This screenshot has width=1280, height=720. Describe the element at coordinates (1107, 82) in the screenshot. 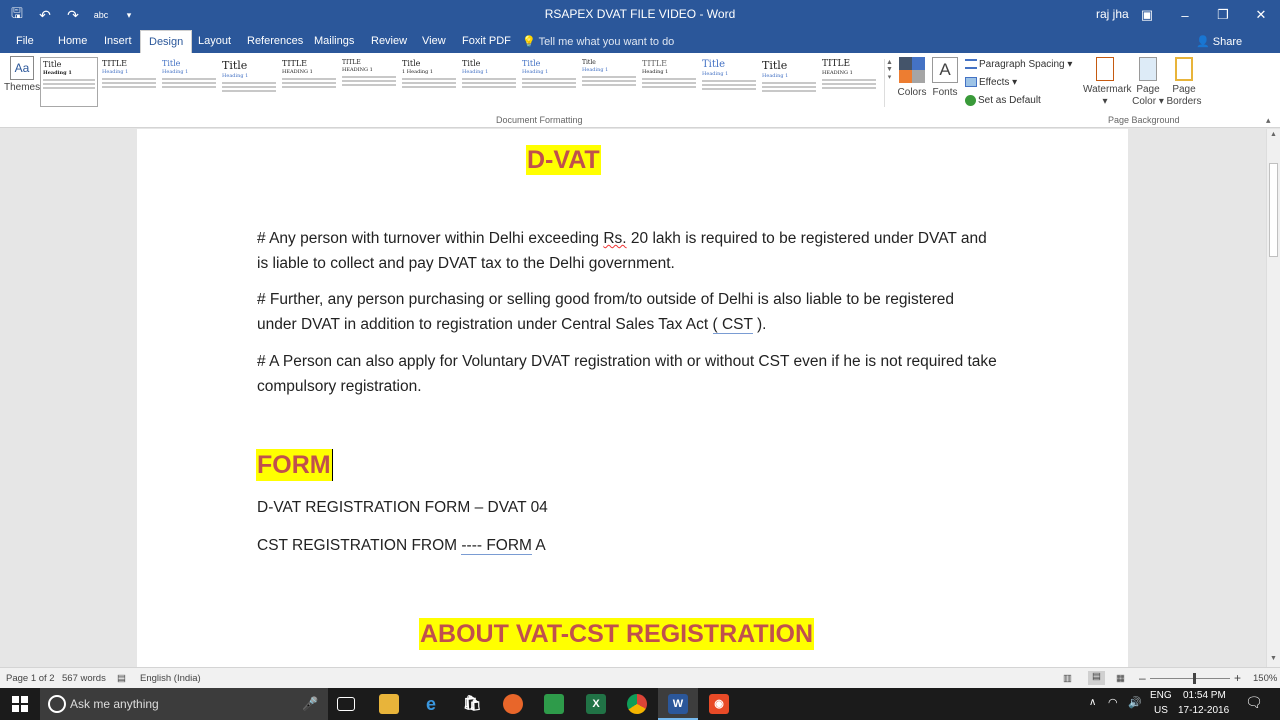

I see `watermark-button: Watermark ▾` at that location.